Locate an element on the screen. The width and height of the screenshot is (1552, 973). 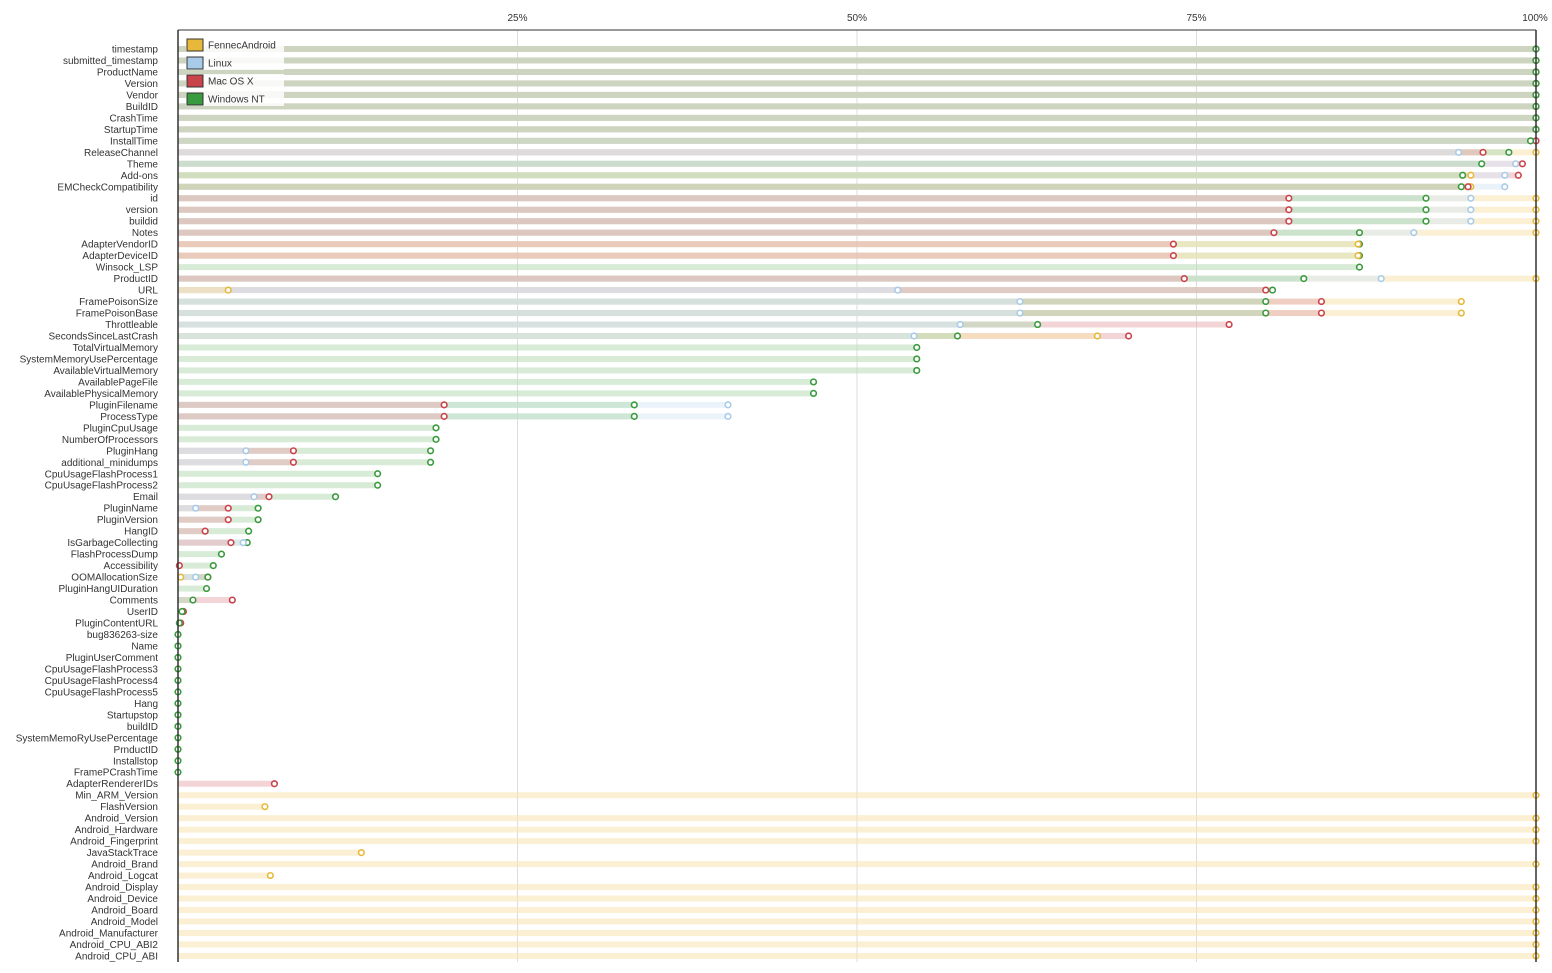
category-label: SystemMemoRyUsePercentage is located at coordinates (87, 738).